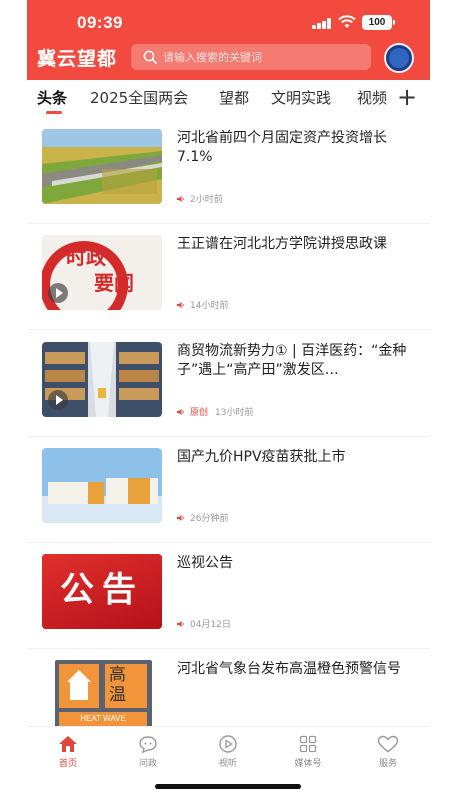 This screenshot has height=800, width=450. Describe the element at coordinates (79, 685) in the screenshot. I see `thermometer-icon` at that location.